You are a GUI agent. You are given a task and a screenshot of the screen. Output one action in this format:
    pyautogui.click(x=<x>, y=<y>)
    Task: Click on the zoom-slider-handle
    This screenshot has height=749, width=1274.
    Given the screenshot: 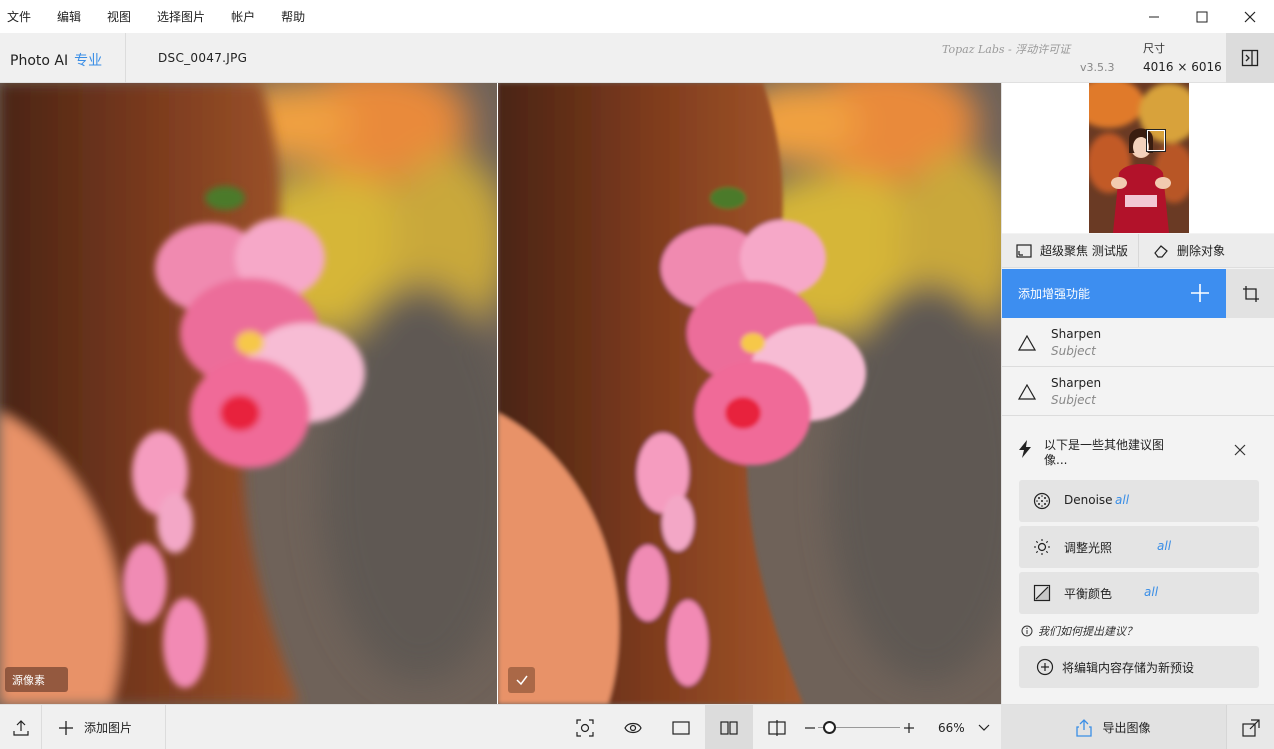 What is the action you would take?
    pyautogui.click(x=829, y=727)
    